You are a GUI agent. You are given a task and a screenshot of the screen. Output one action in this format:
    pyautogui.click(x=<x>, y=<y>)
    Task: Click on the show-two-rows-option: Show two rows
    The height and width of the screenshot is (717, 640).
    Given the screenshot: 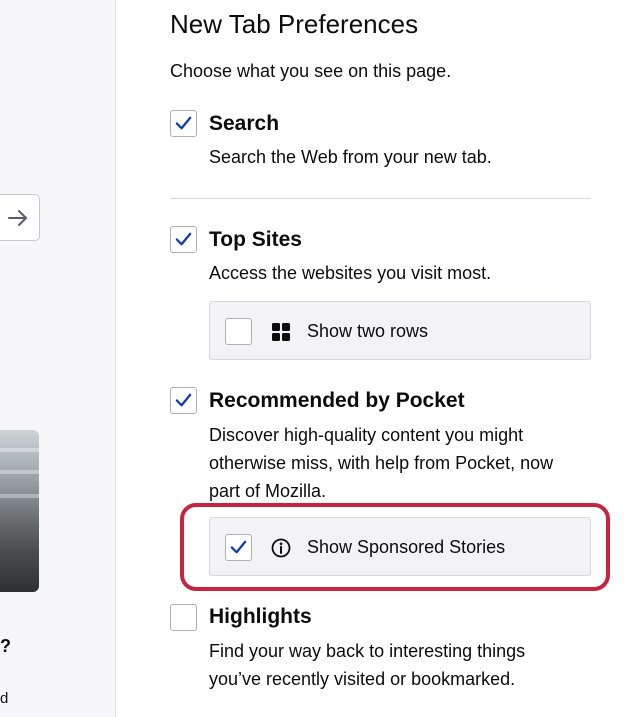 What is the action you would take?
    pyautogui.click(x=400, y=330)
    